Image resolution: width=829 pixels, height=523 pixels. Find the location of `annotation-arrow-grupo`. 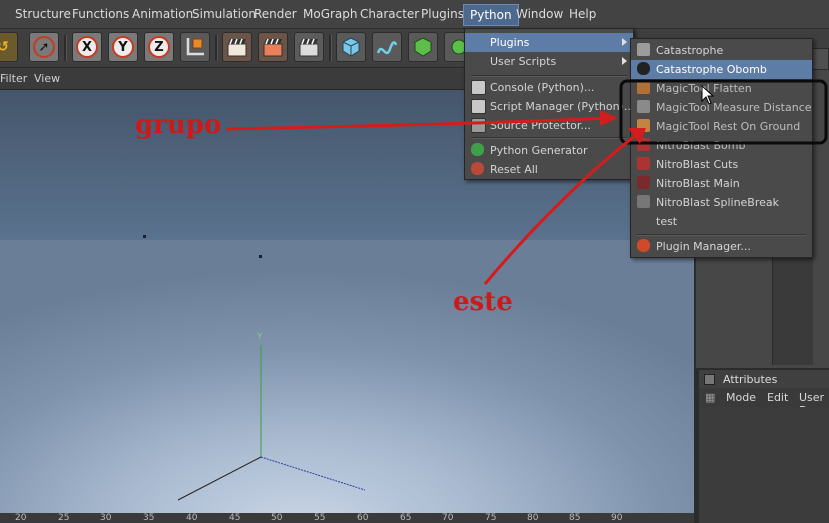

annotation-arrow-grupo is located at coordinates (419, 123).